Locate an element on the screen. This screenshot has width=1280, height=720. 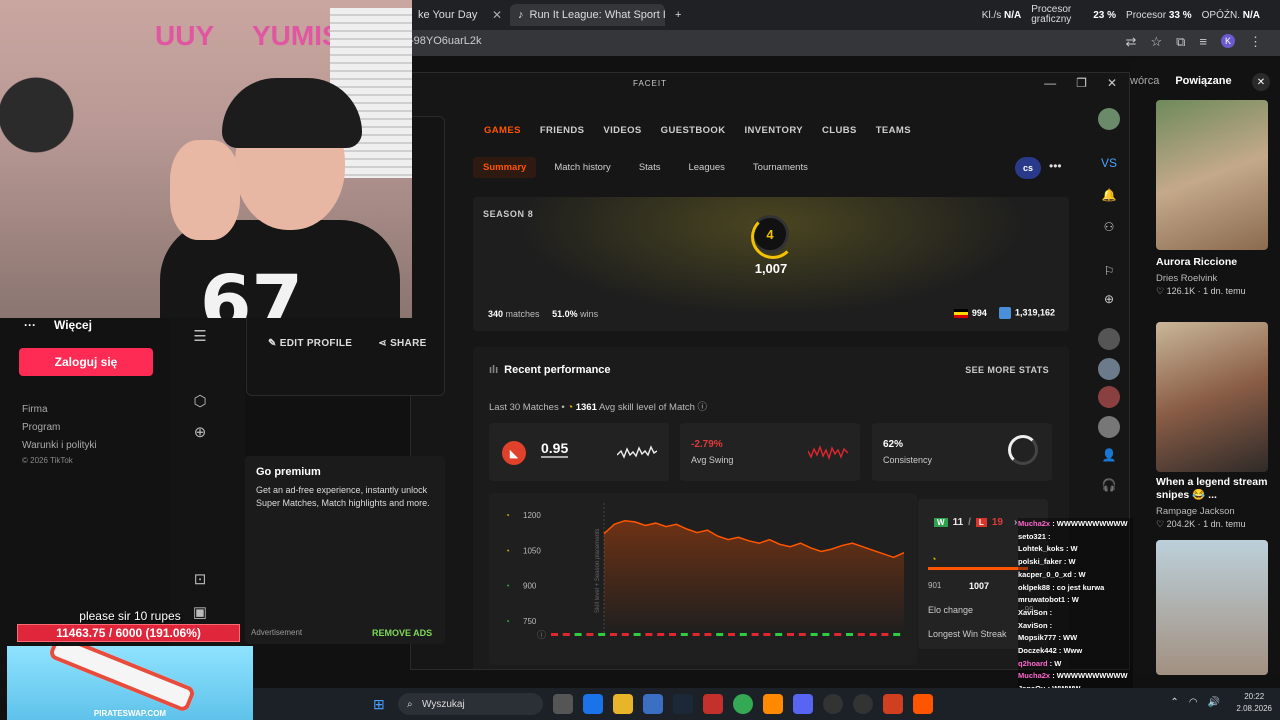
tab-friends: FRIENDS is located at coordinates (562, 130).